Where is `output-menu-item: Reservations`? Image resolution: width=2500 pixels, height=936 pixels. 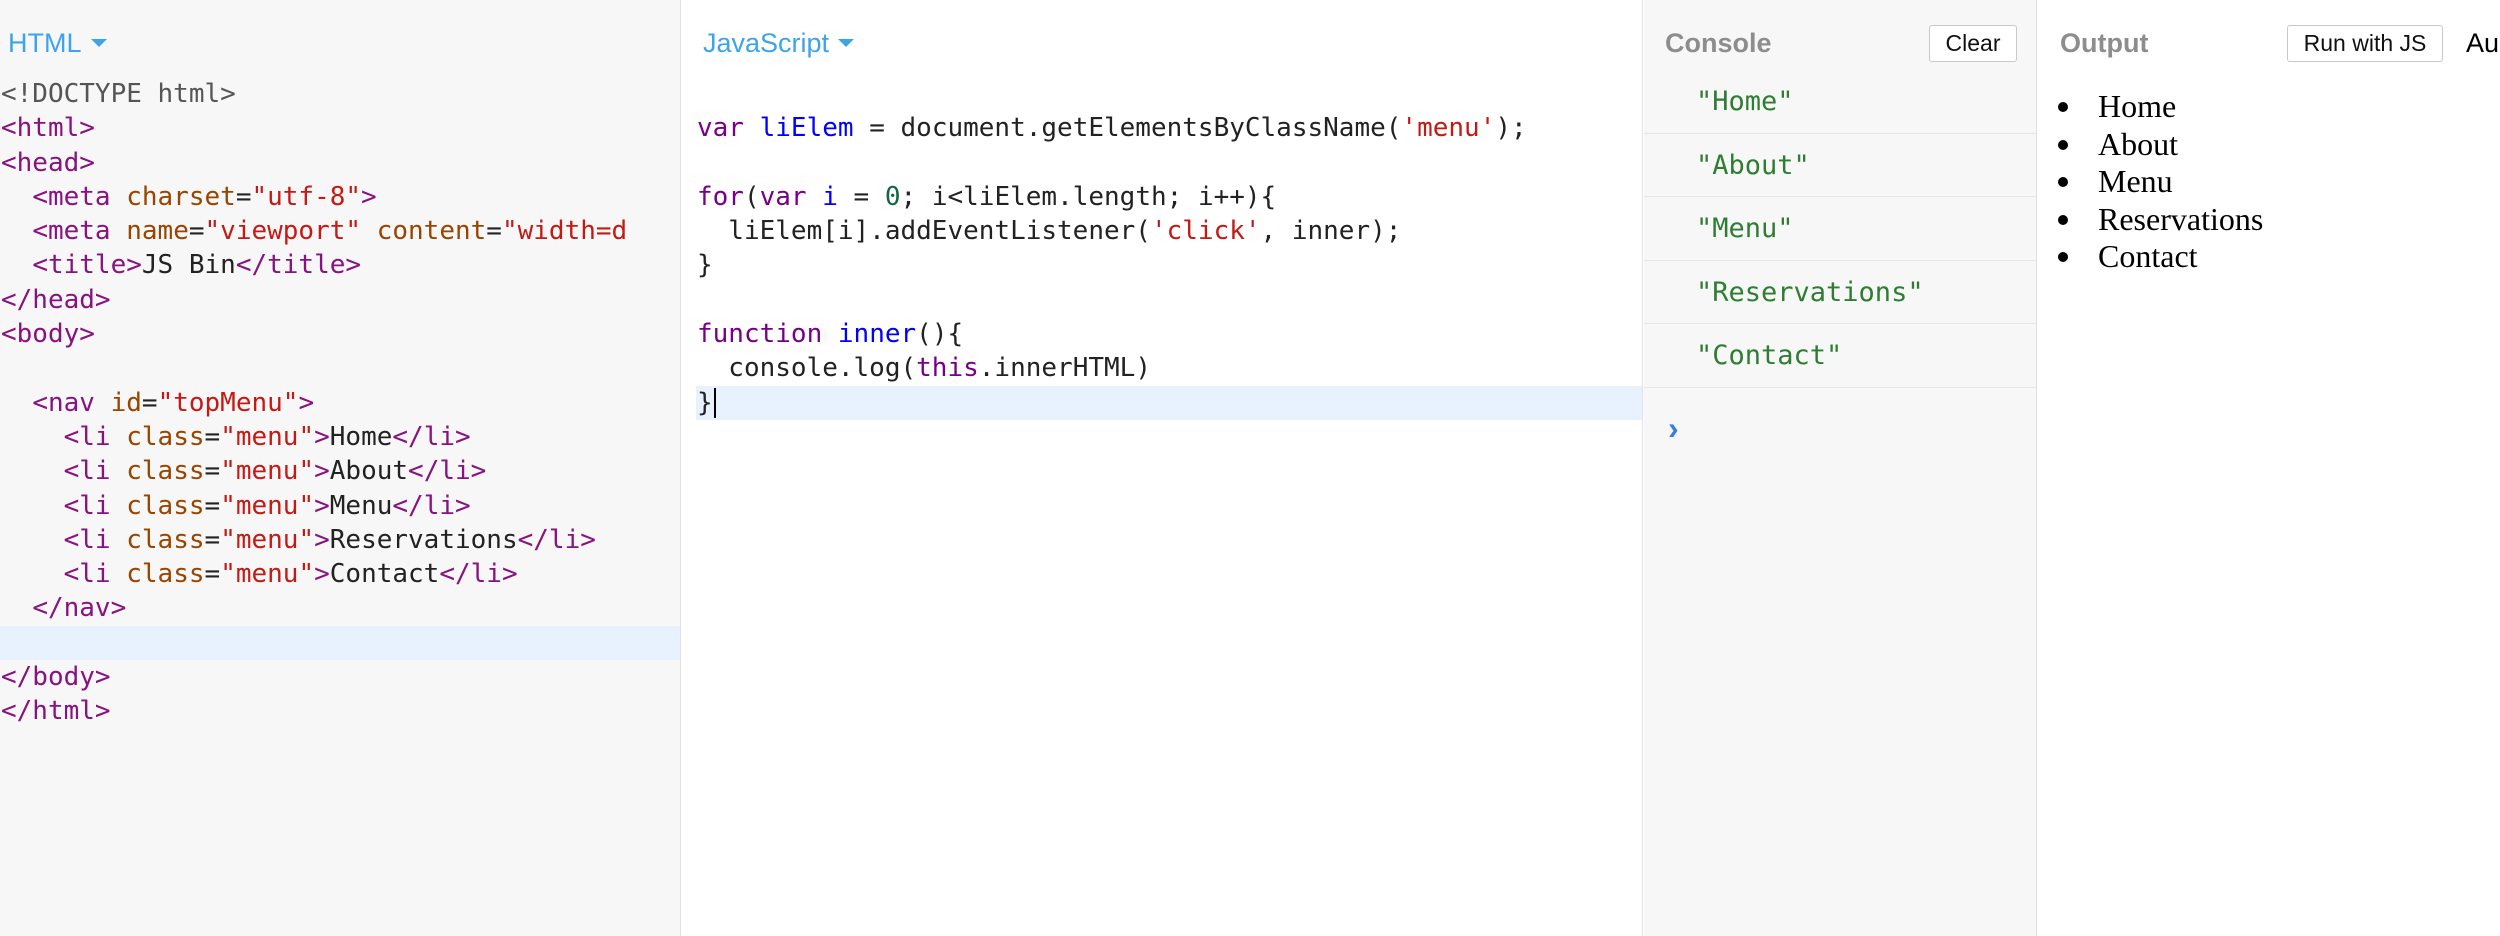 output-menu-item: Reservations is located at coordinates (2160, 220).